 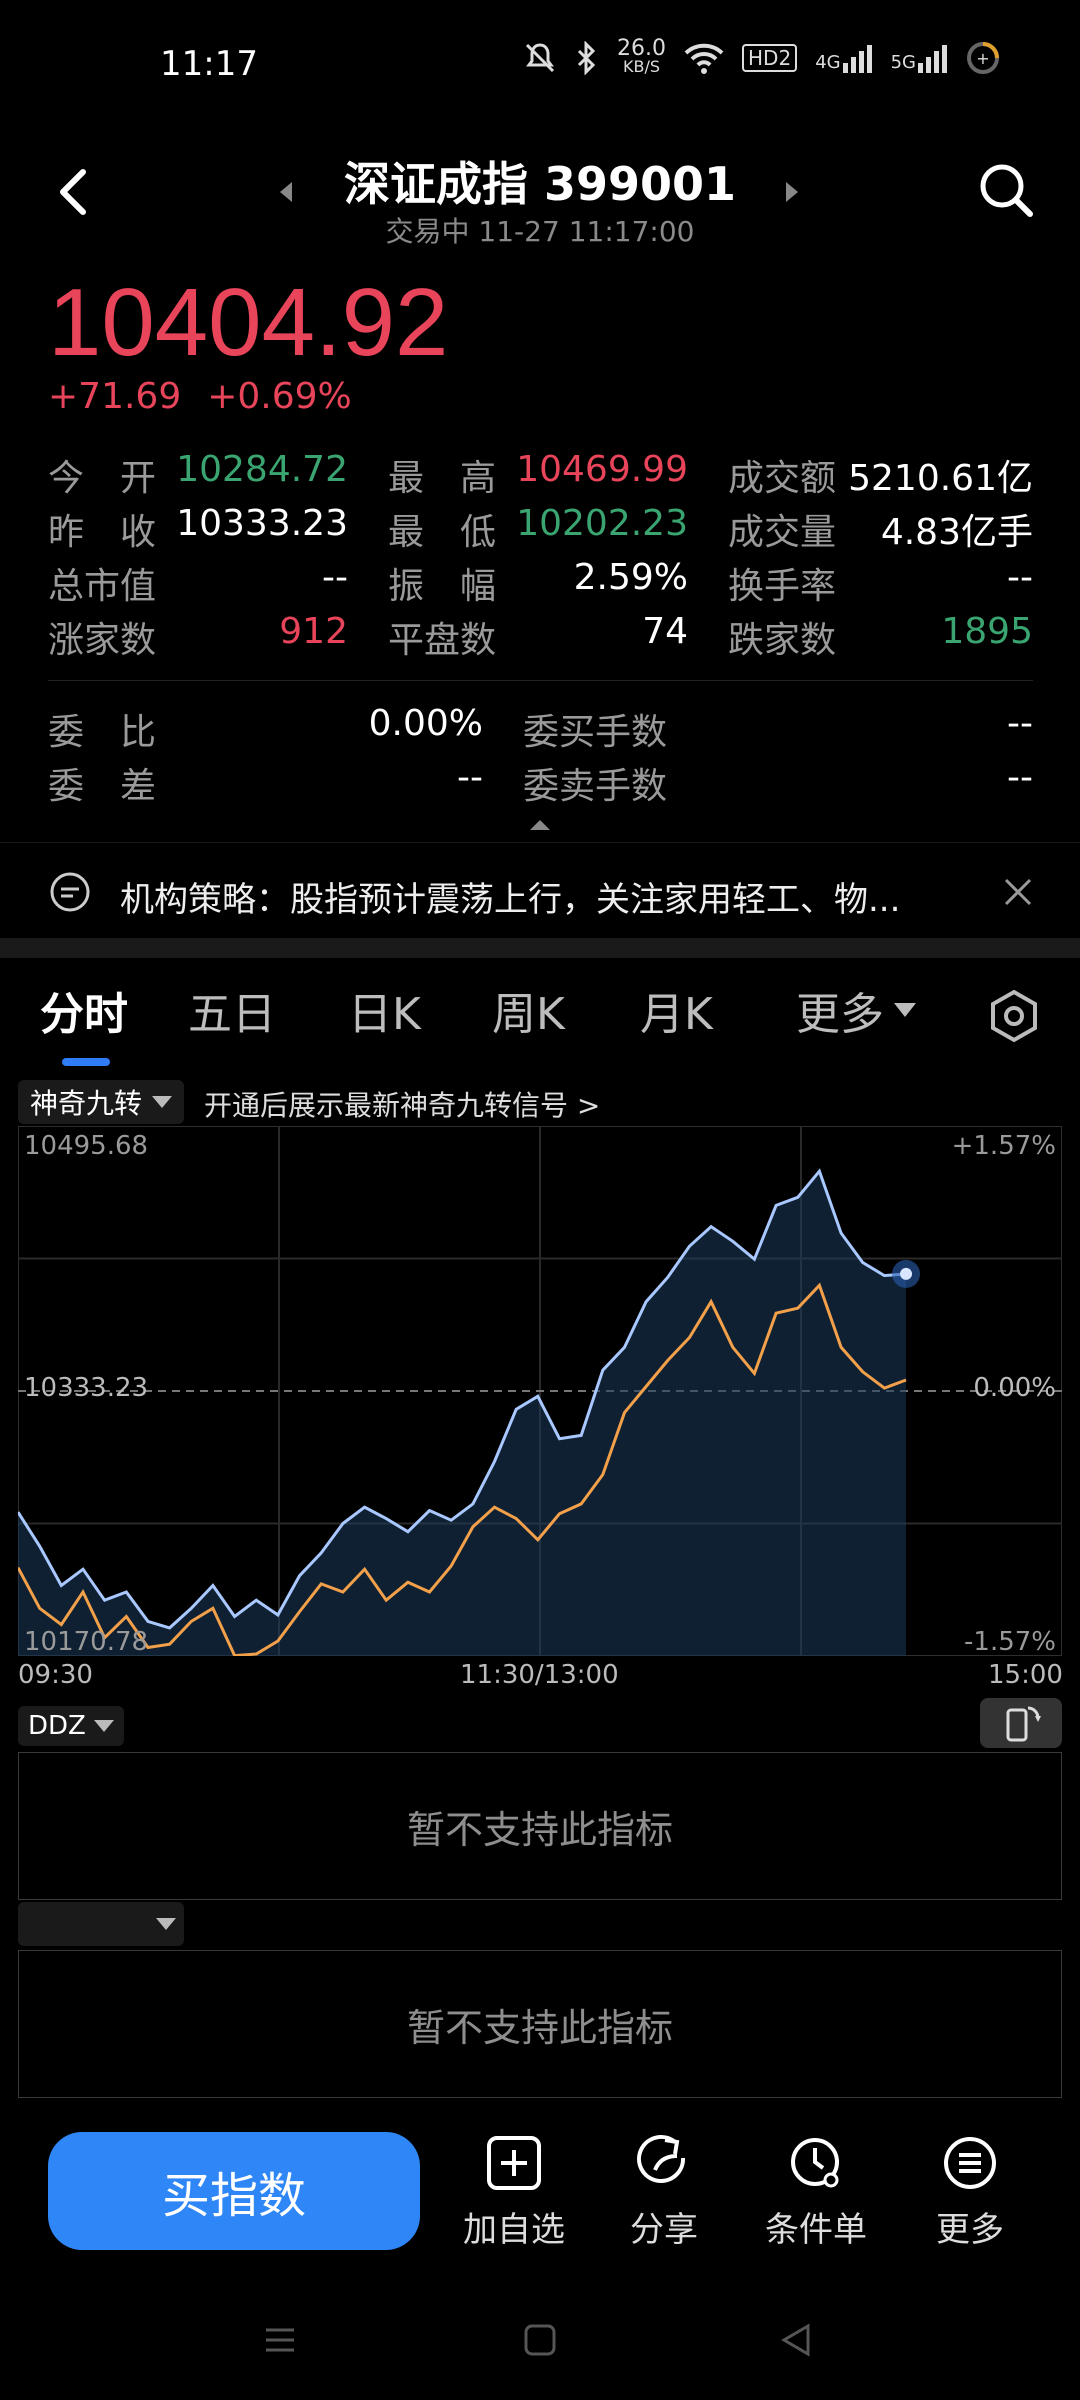 What do you see at coordinates (856, 1010) in the screenshot?
I see `tab-more: 更多` at bounding box center [856, 1010].